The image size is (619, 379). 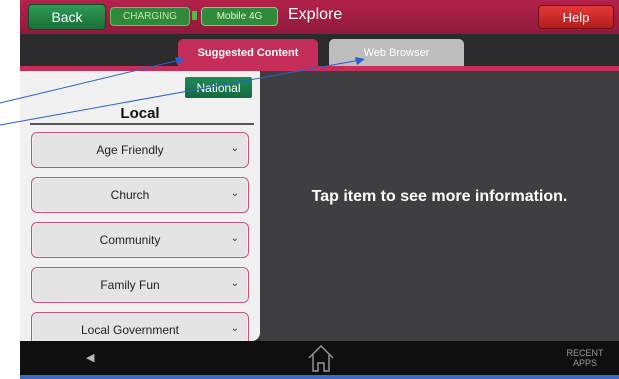 I want to click on national-button: National, so click(x=218, y=87).